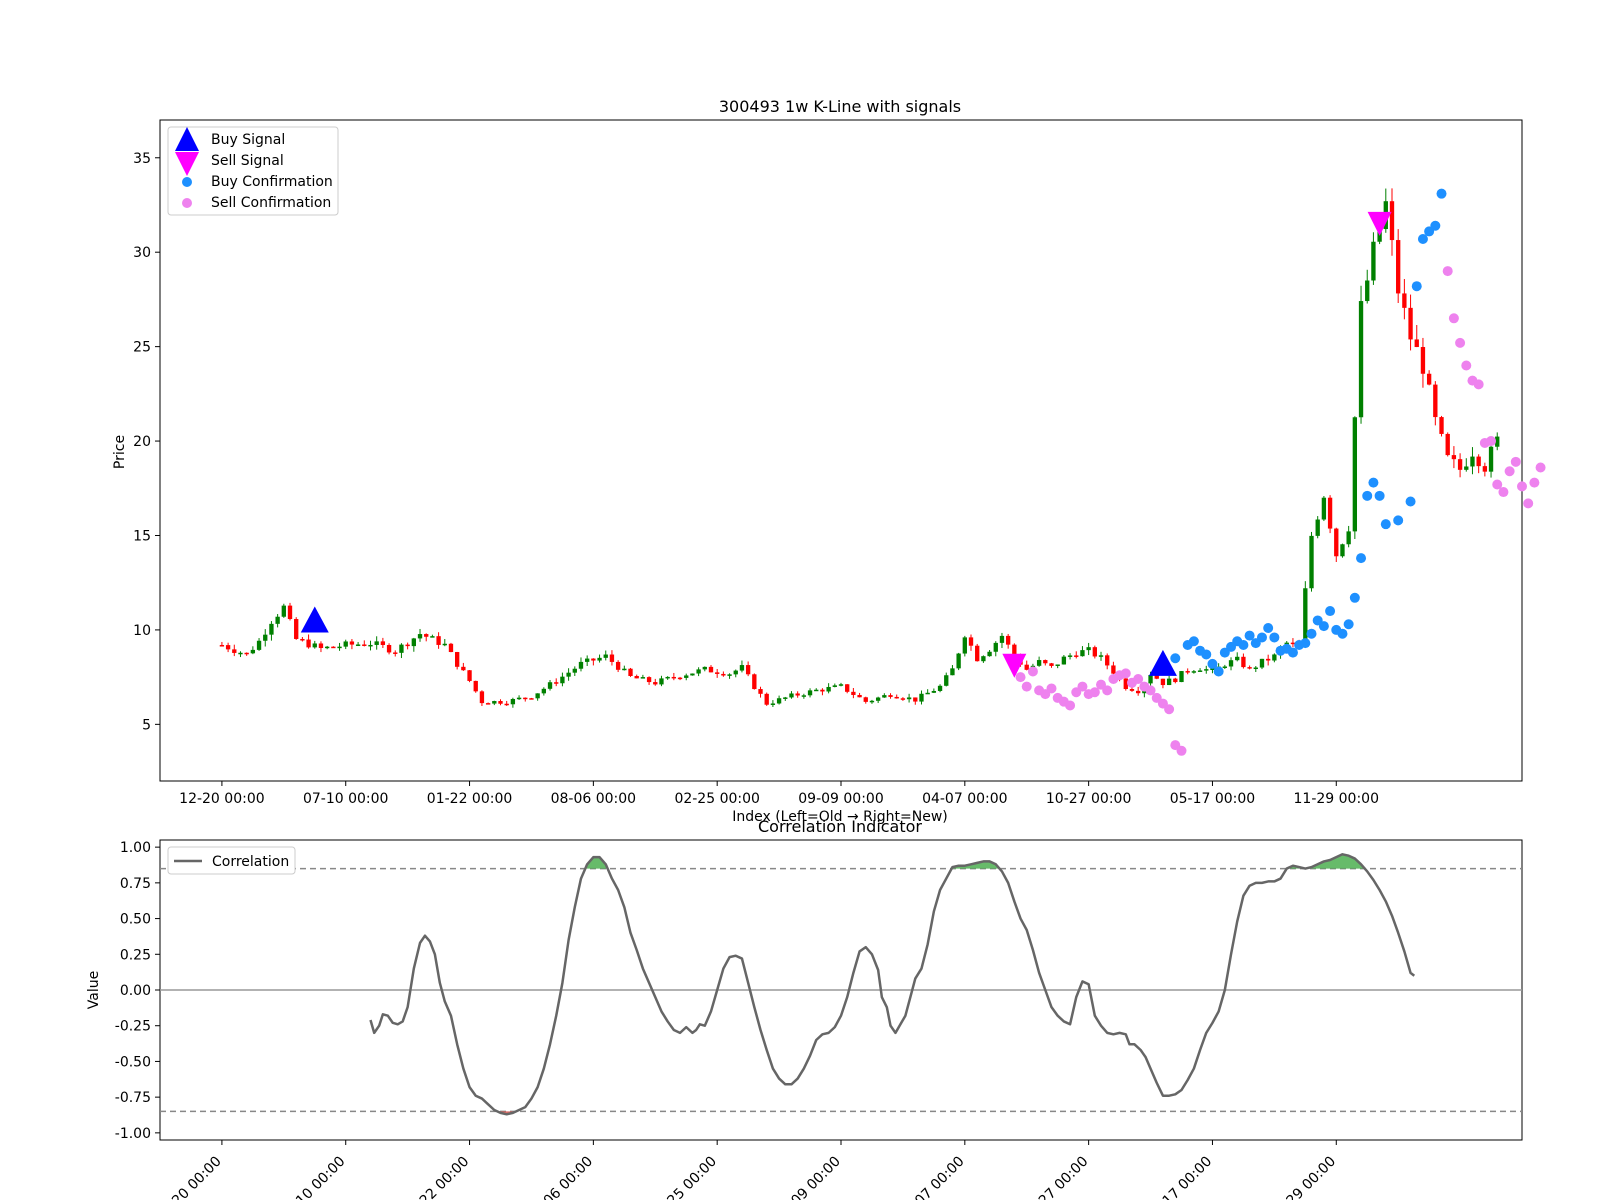 Image resolution: width=1600 pixels, height=1200 pixels. I want to click on legend-sell-confirmation-label: Sell Confirmation, so click(271, 203).